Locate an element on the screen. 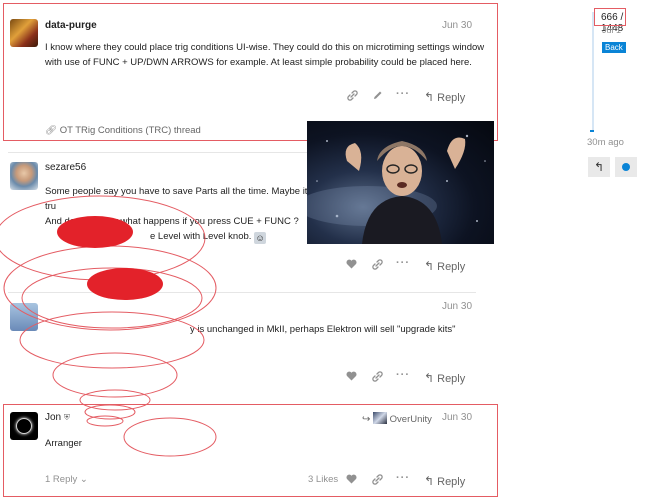 The height and width of the screenshot is (500, 647). timeline-highlight is located at coordinates (610, 17).